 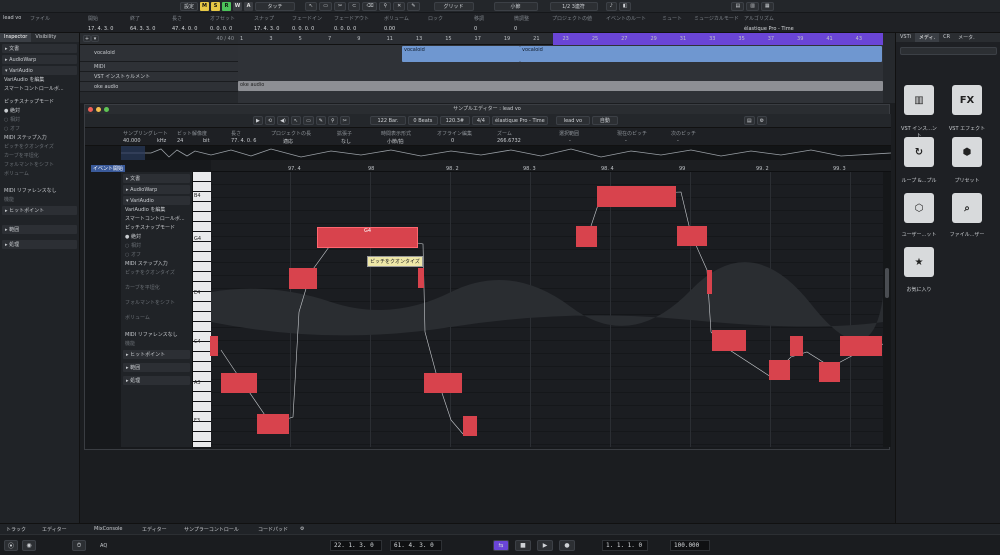 What do you see at coordinates (205, 6) in the screenshot?
I see `mute-button: M` at bounding box center [205, 6].